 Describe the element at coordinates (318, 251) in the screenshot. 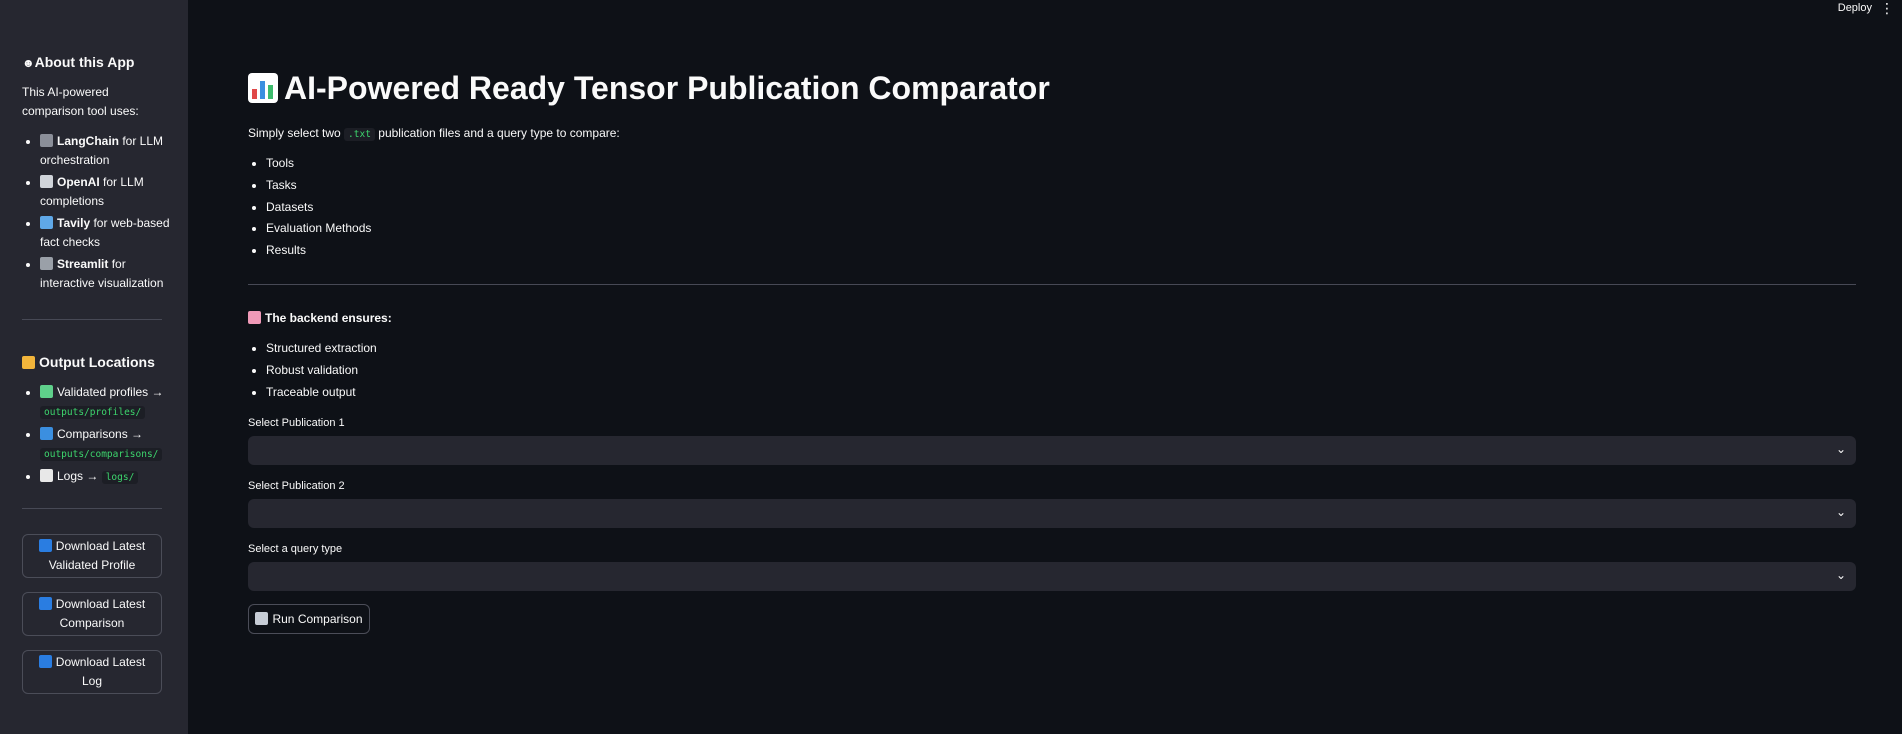

I see `list-item: Results` at that location.